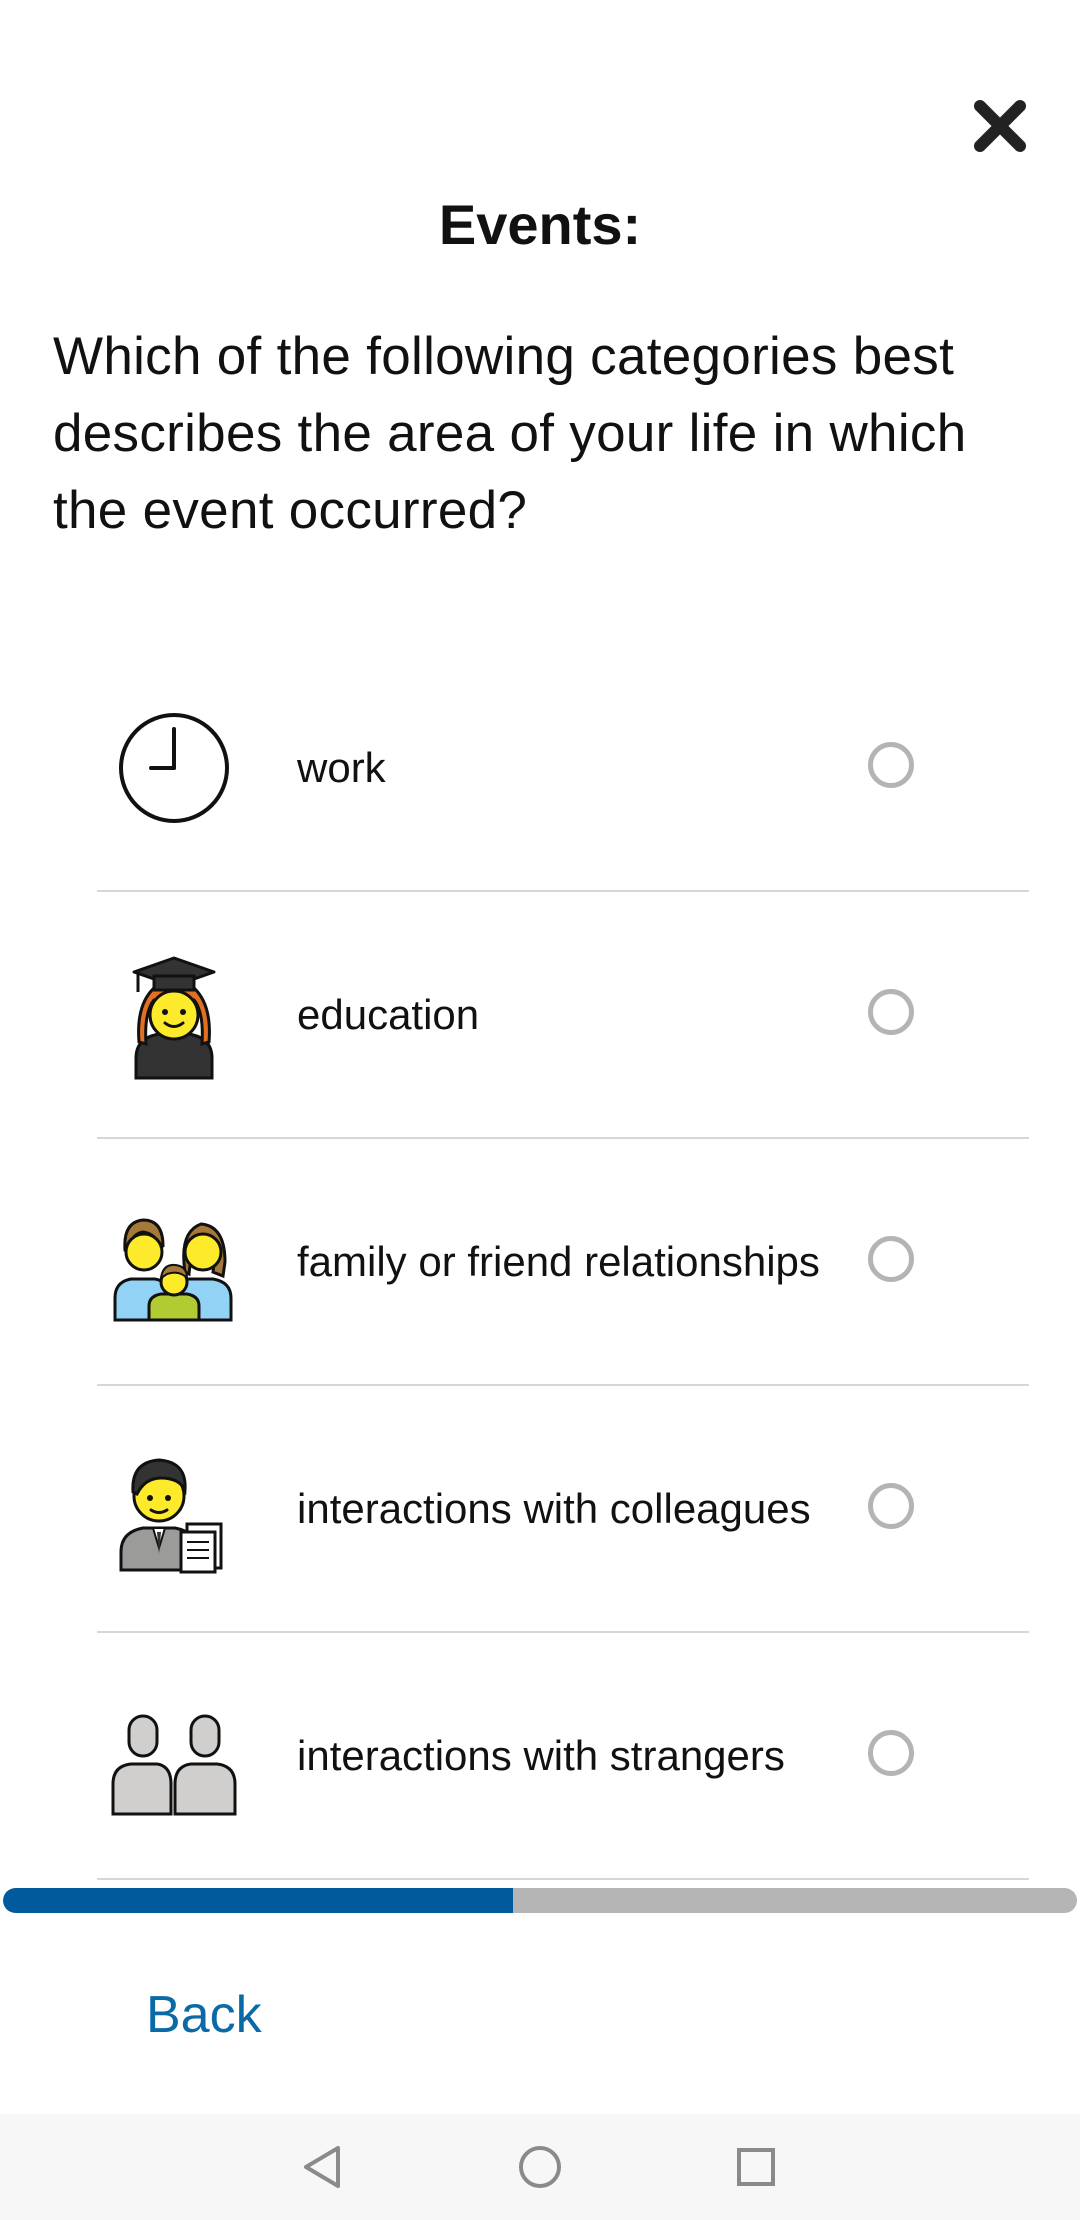  I want to click on option-education: education, so click(563, 1015).